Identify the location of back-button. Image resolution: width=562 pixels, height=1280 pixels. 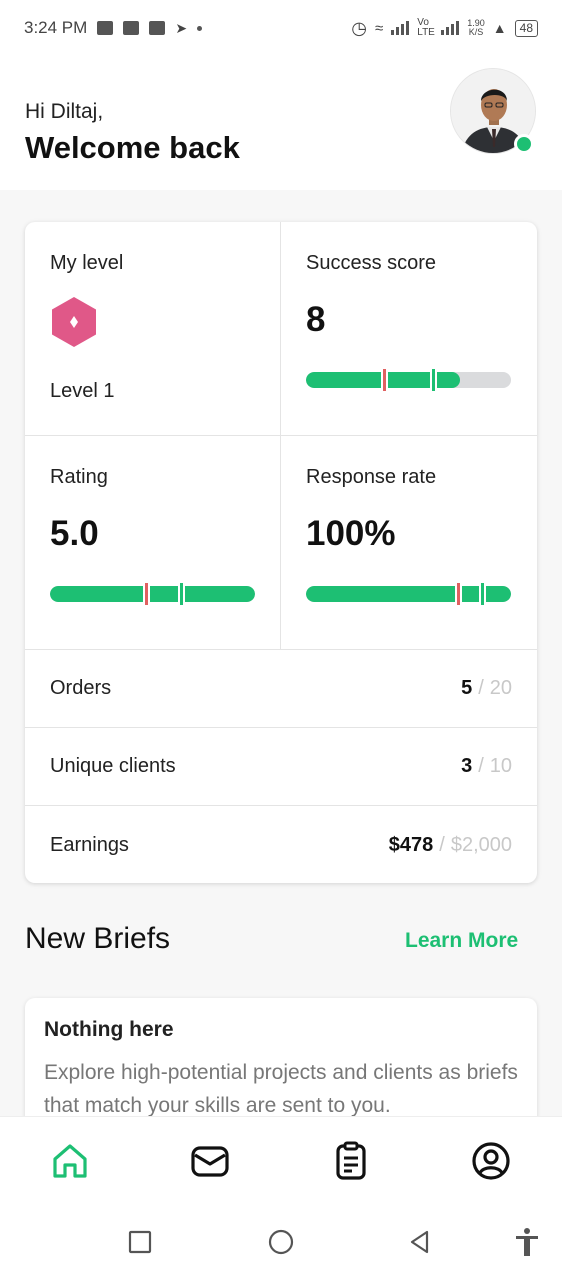
(420, 1242).